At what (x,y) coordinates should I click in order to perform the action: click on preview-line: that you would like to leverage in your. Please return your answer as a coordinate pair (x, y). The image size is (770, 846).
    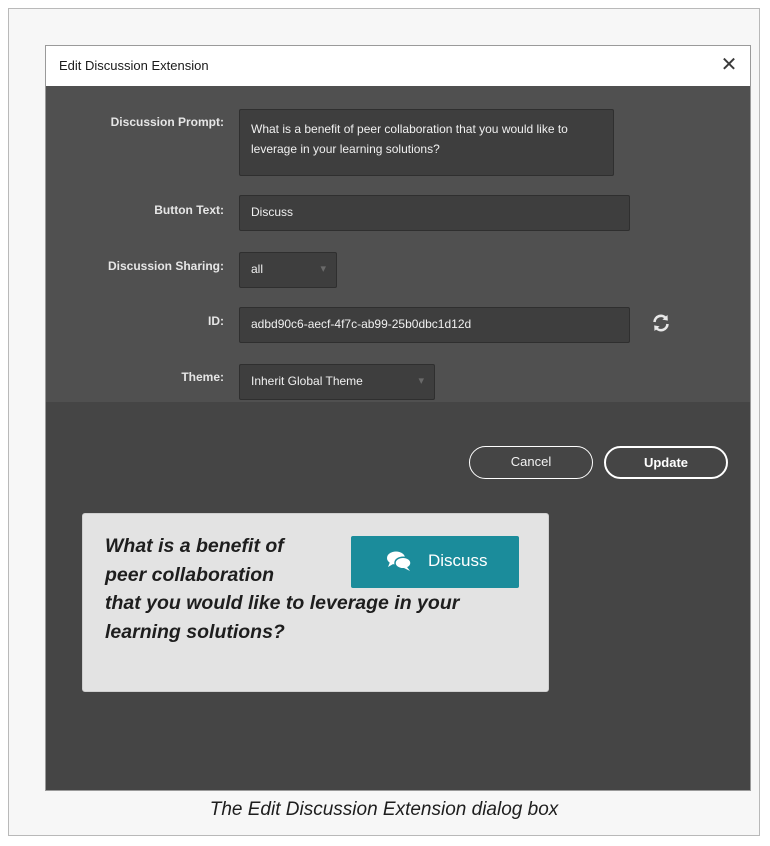
    Looking at the image, I should click on (282, 603).